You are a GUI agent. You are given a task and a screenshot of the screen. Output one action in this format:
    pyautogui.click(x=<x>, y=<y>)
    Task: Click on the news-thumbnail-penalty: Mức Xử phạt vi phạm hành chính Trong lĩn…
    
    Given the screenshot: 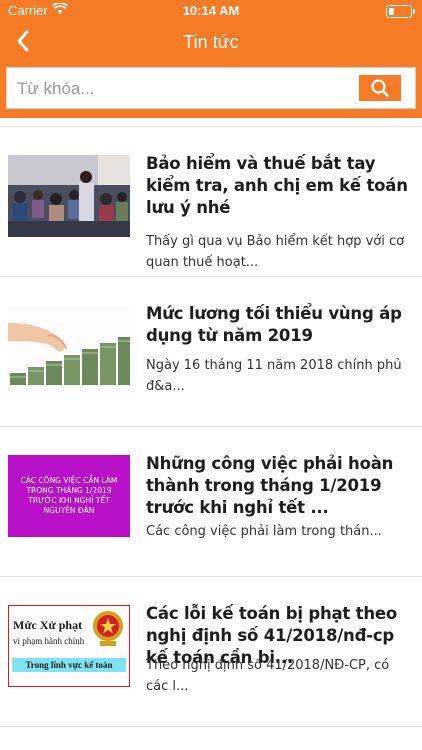 What is the action you would take?
    pyautogui.click(x=69, y=646)
    